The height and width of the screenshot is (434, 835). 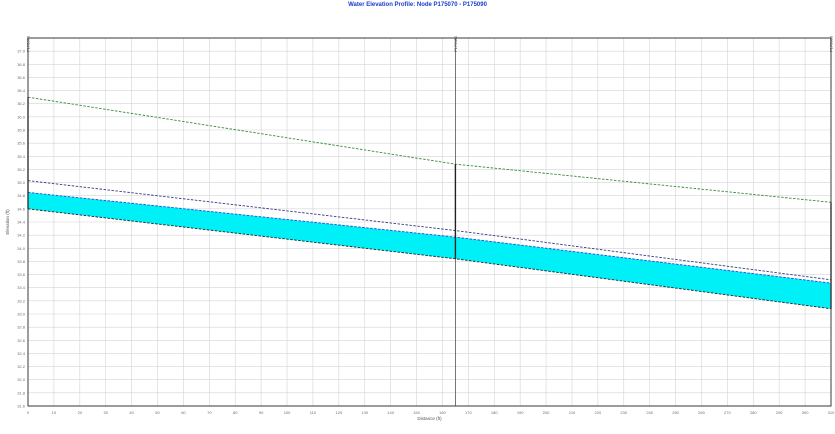 I want to click on x-tick-label: 210, so click(x=572, y=412).